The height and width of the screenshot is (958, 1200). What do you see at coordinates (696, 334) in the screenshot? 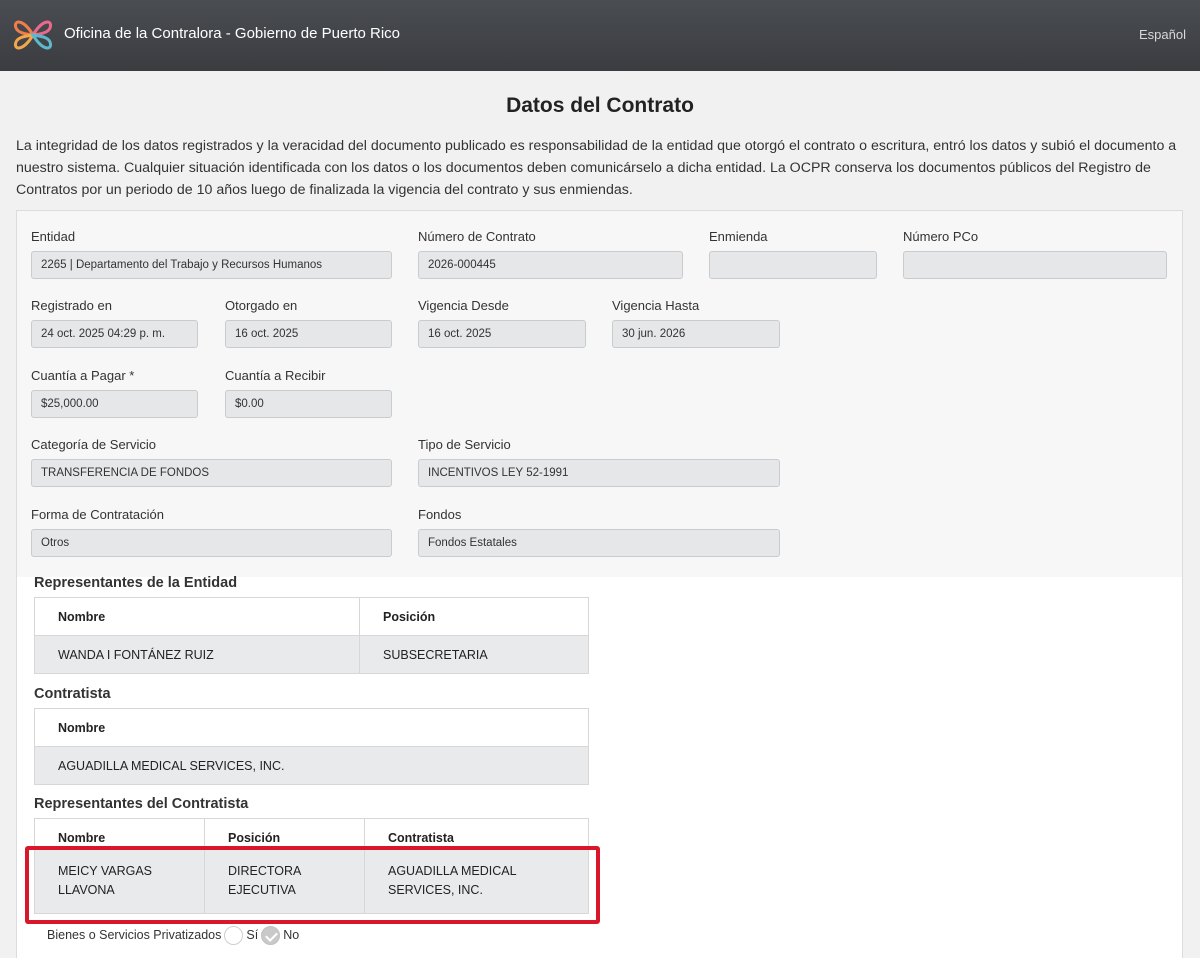
I see `vigencia-hasta-field: 30 jun. 2026` at bounding box center [696, 334].